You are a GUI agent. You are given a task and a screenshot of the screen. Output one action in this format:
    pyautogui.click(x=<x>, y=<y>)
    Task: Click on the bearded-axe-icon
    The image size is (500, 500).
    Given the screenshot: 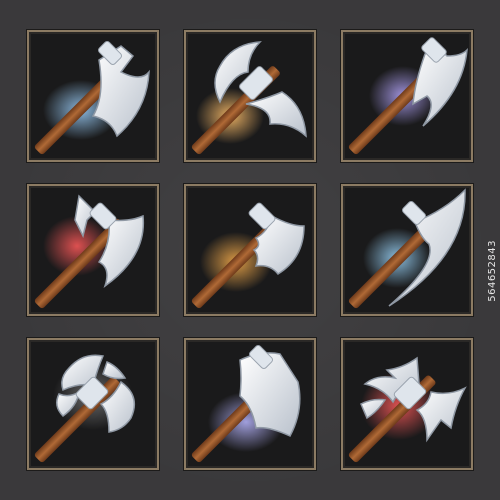 What is the action you would take?
    pyautogui.click(x=408, y=96)
    